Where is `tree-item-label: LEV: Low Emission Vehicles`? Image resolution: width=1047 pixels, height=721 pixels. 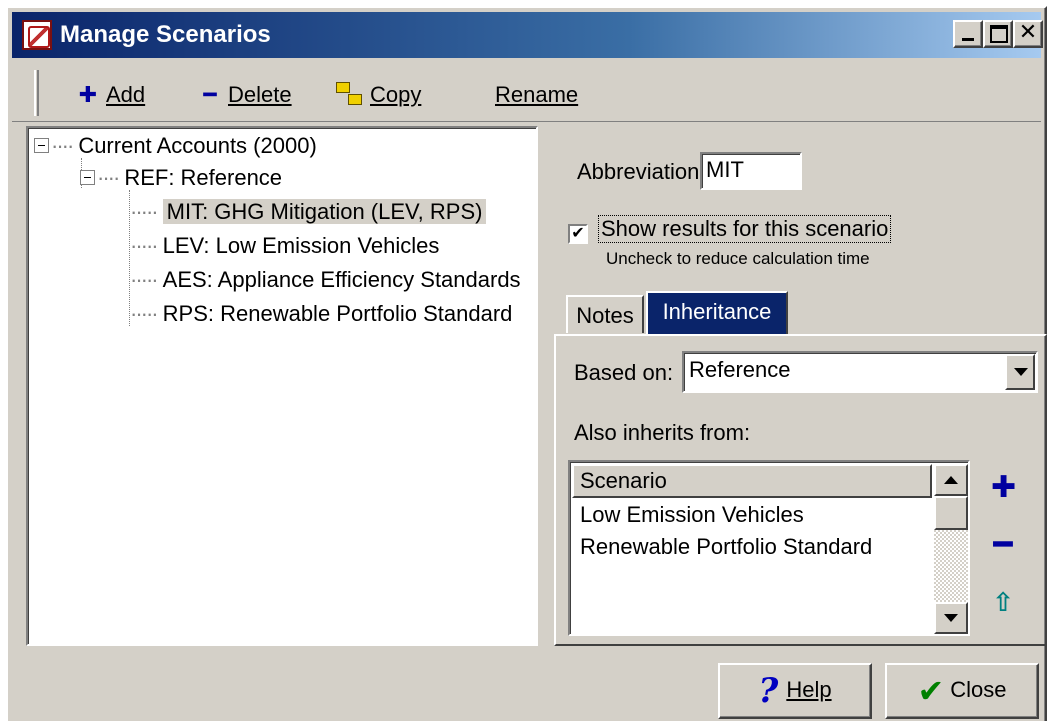
tree-item-label: LEV: Low Emission Vehicles is located at coordinates (301, 245).